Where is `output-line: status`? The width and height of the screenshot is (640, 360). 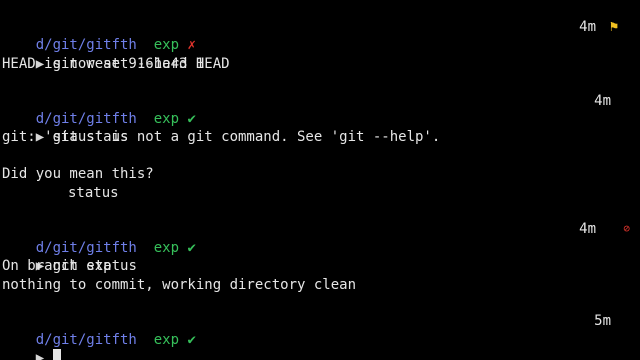 output-line: status is located at coordinates (93, 192).